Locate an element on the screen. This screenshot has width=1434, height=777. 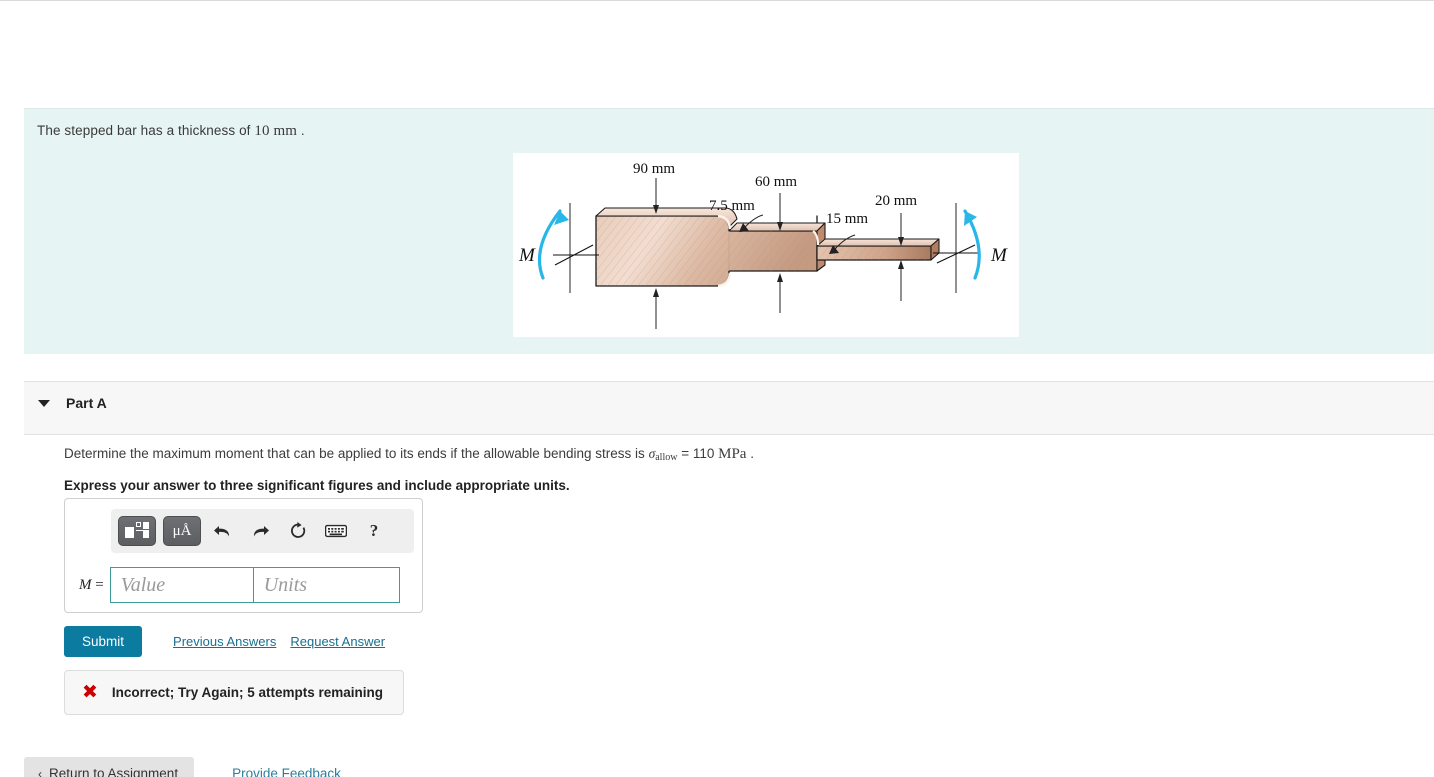
top-divider is located at coordinates (717, 0).